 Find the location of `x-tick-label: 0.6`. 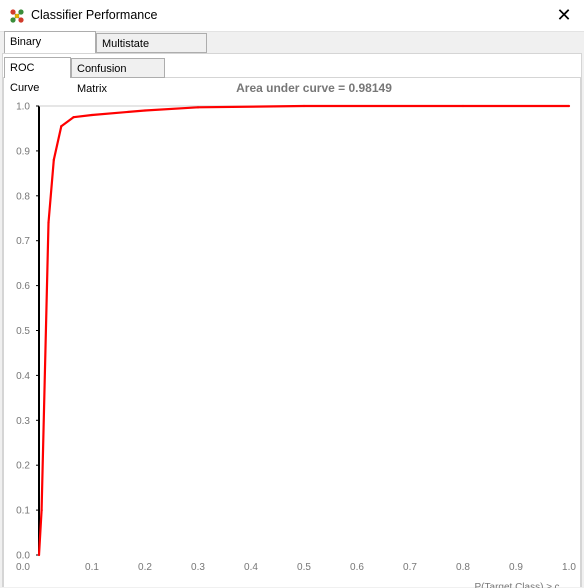

x-tick-label: 0.6 is located at coordinates (357, 567).